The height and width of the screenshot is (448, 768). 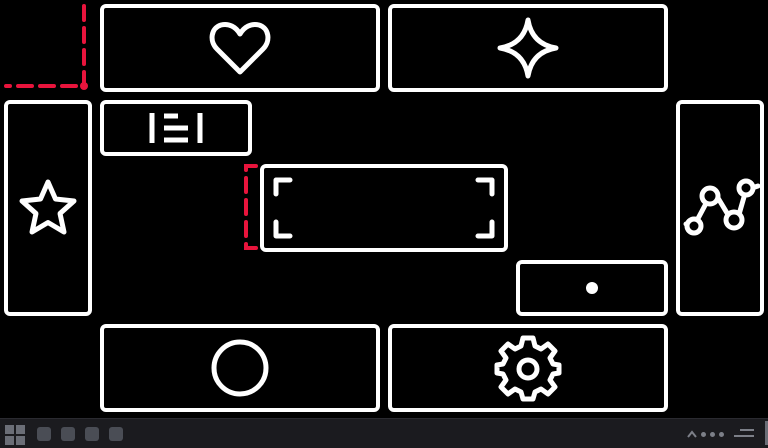 What do you see at coordinates (46, 47) in the screenshot?
I see `dashed-guide-top-left` at bounding box center [46, 47].